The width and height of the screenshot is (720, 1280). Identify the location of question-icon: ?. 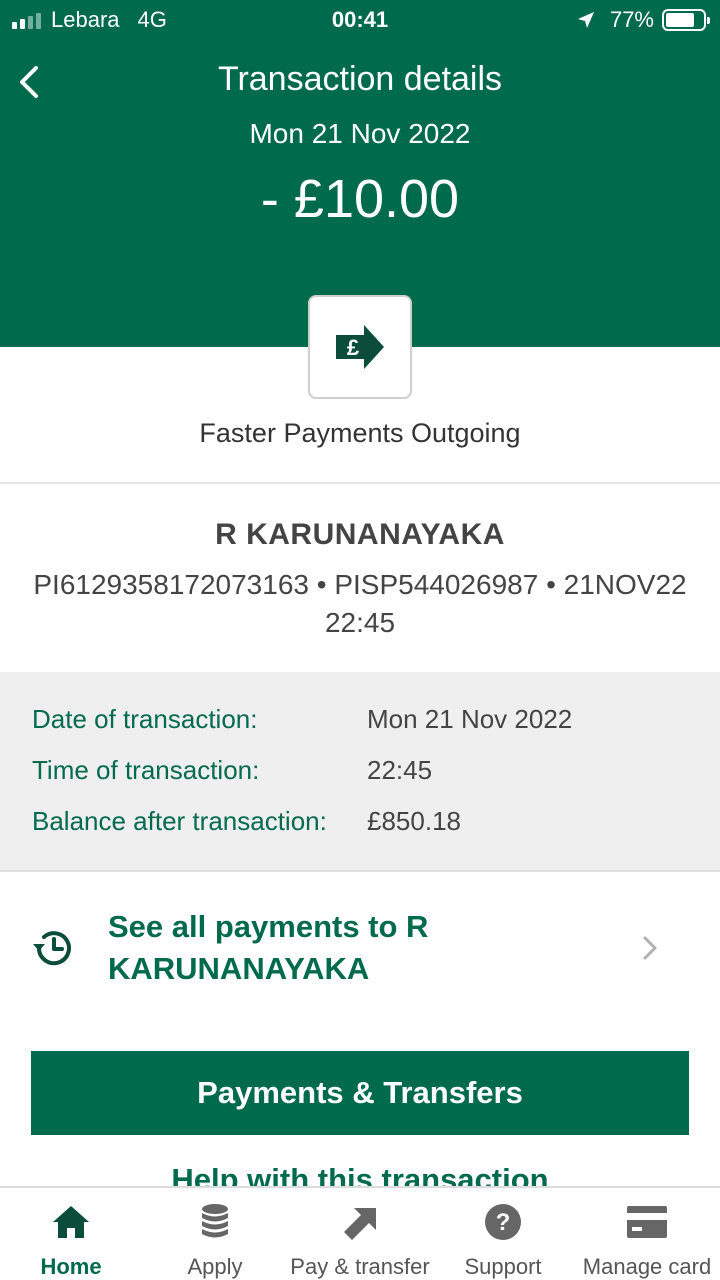
(503, 1222).